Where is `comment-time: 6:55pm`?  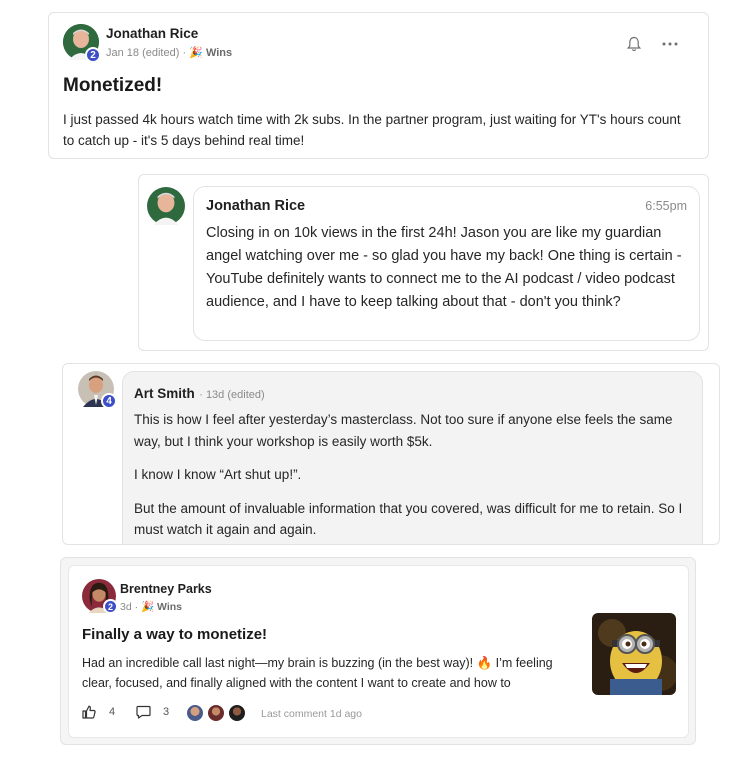
comment-time: 6:55pm is located at coordinates (666, 206).